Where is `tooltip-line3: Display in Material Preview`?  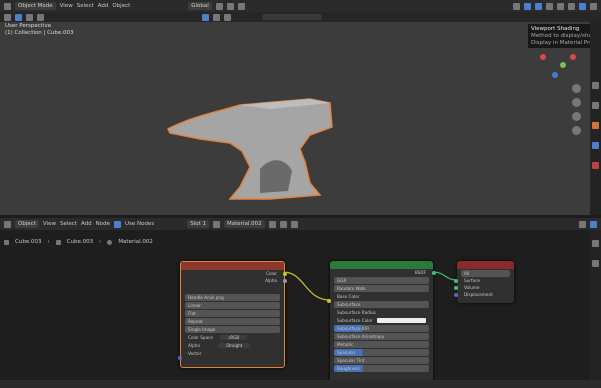 tooltip-line3: Display in Material Preview is located at coordinates (566, 43).